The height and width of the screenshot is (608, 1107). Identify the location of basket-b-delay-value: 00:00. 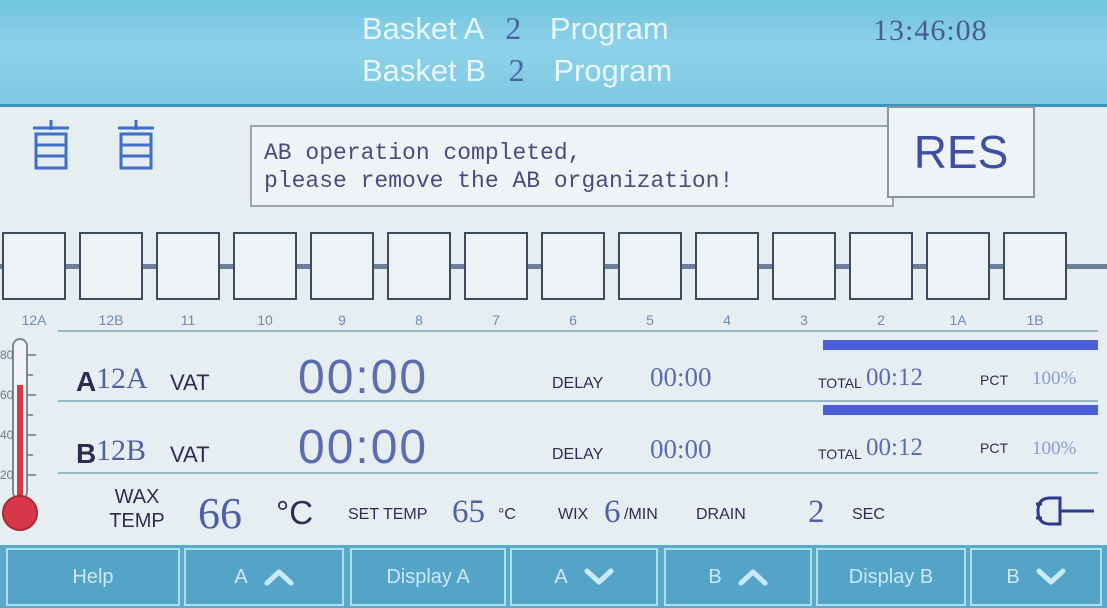
(681, 449).